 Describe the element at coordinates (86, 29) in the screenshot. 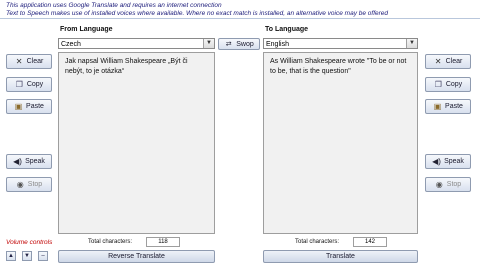

I see `from-language-label: From Language` at that location.